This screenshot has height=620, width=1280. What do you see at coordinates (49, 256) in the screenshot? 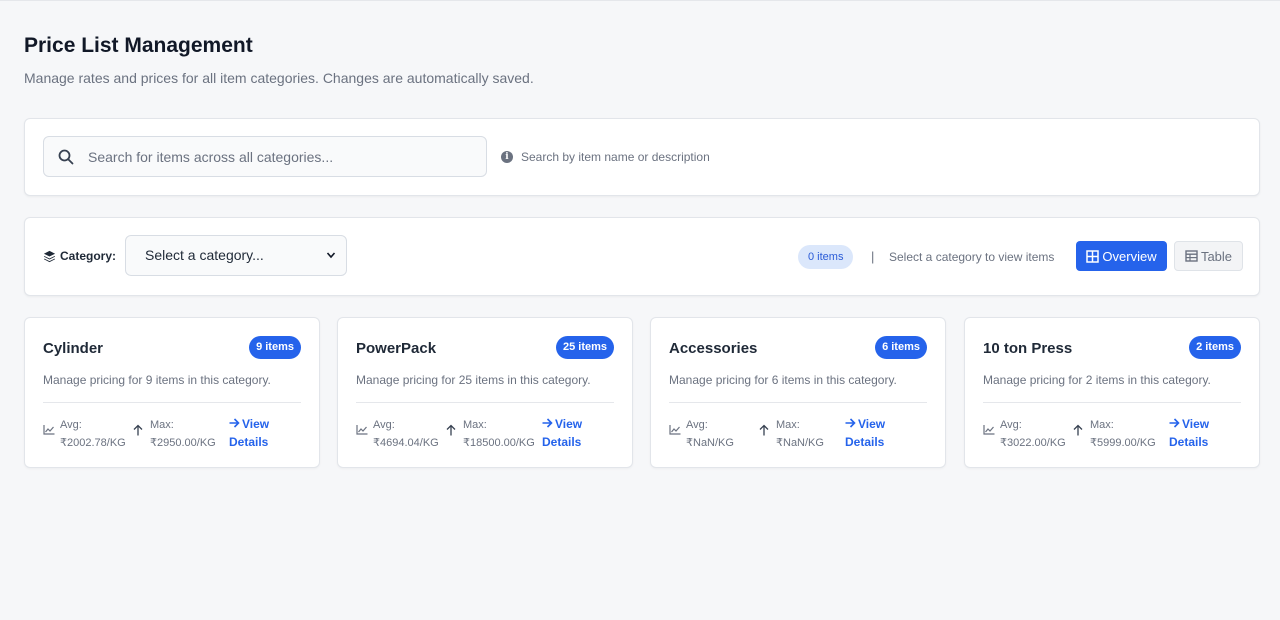
I see `layers-icon` at bounding box center [49, 256].